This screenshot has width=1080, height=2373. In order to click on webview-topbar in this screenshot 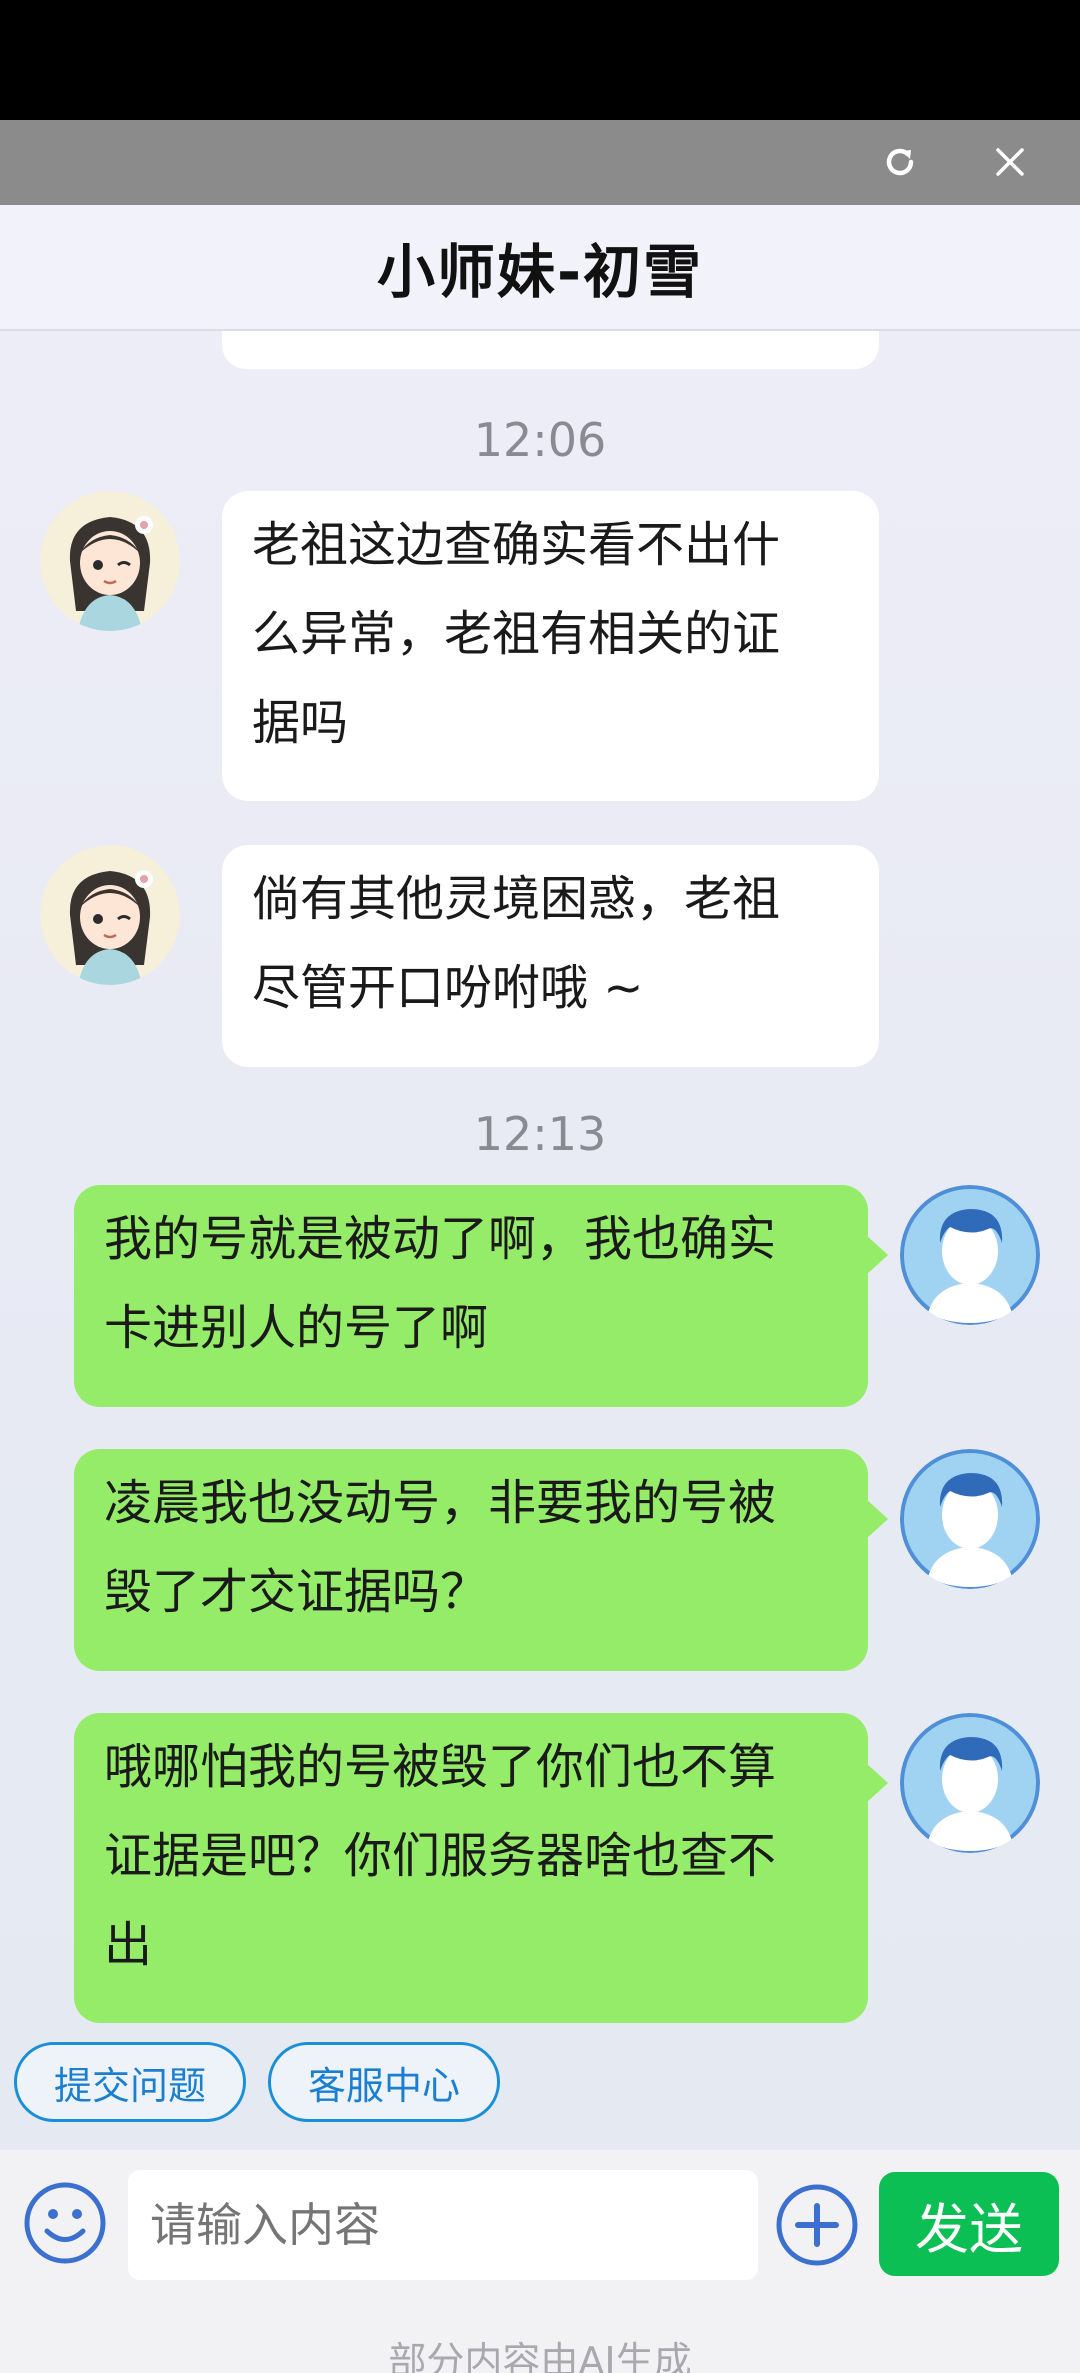, I will do `click(540, 162)`.